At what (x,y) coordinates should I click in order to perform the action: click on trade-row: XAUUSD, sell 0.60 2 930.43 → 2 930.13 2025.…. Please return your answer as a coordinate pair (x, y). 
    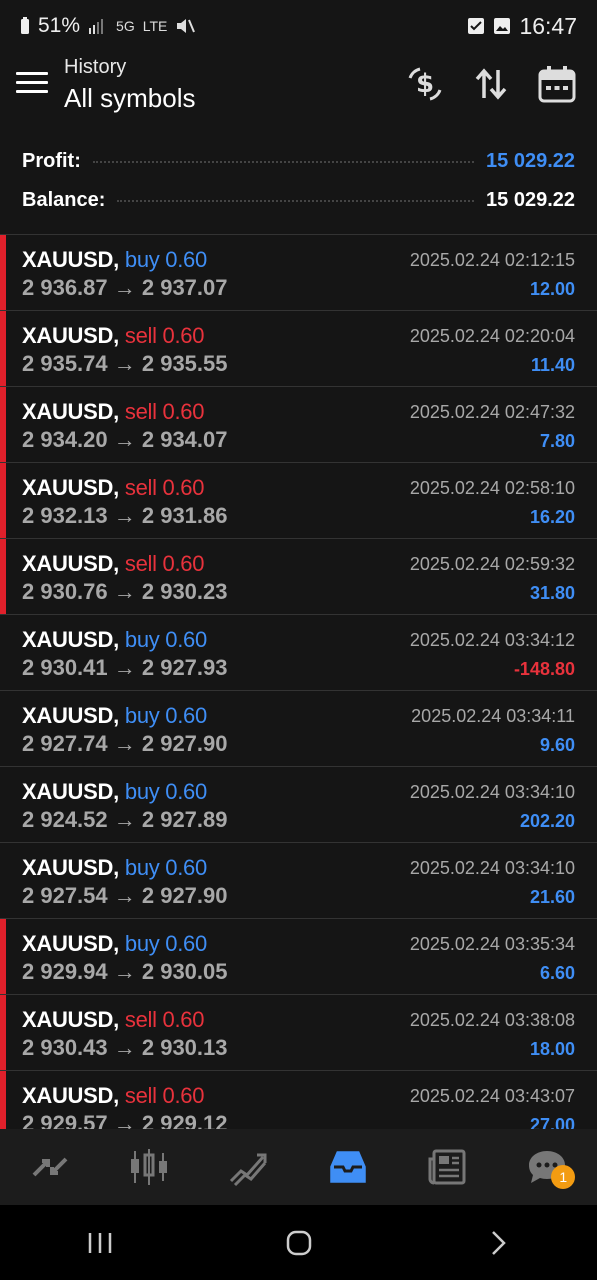
    Looking at the image, I should click on (298, 1033).